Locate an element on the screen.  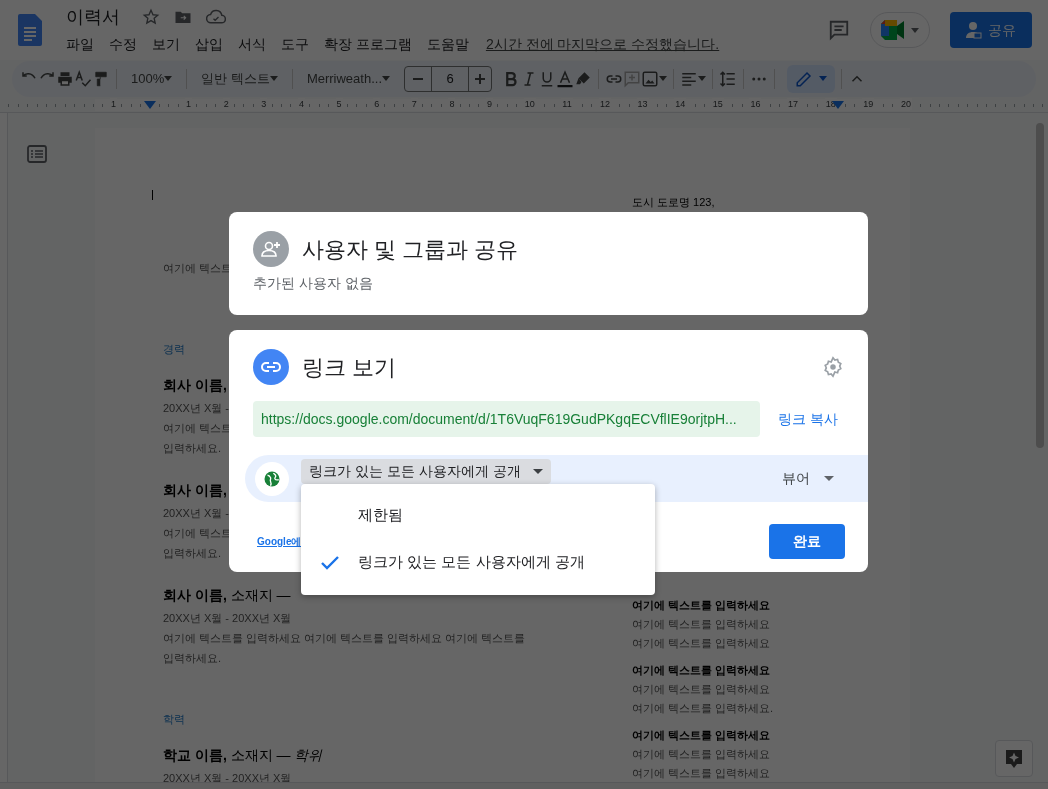
sparkle-icon is located at coordinates (1014, 758).